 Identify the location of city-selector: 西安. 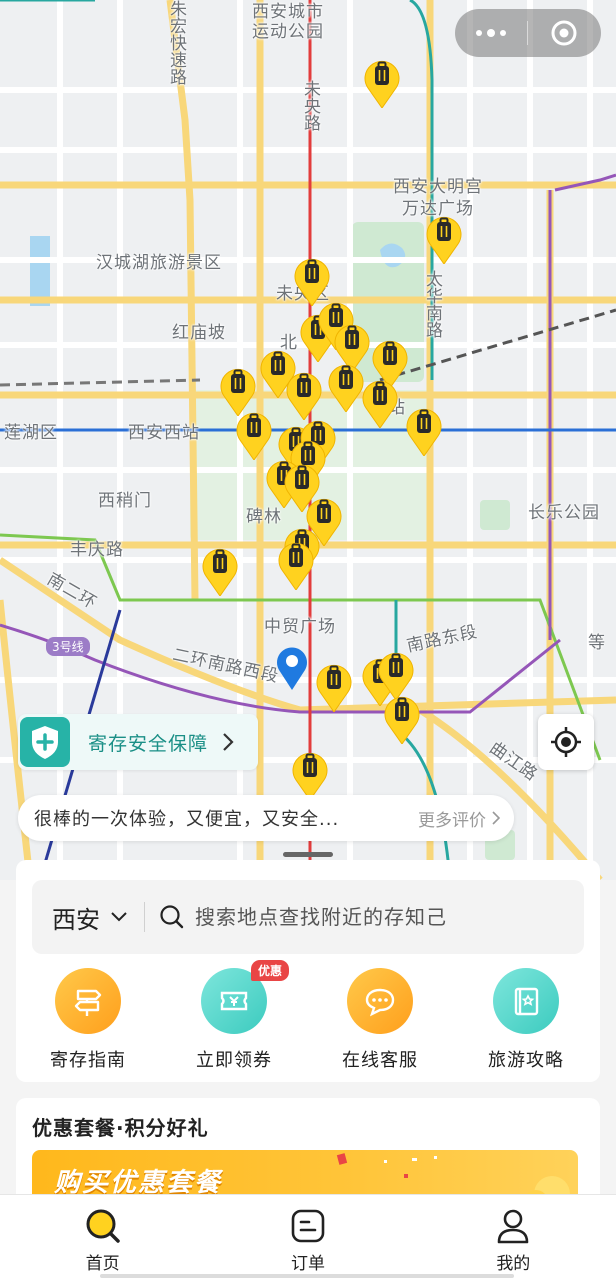
(90, 917).